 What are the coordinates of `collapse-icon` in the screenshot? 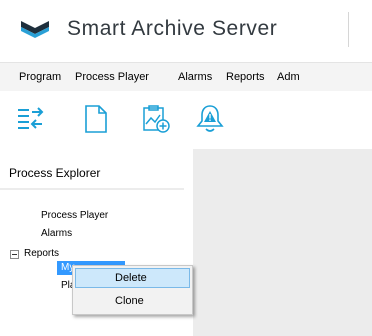 It's located at (14, 254).